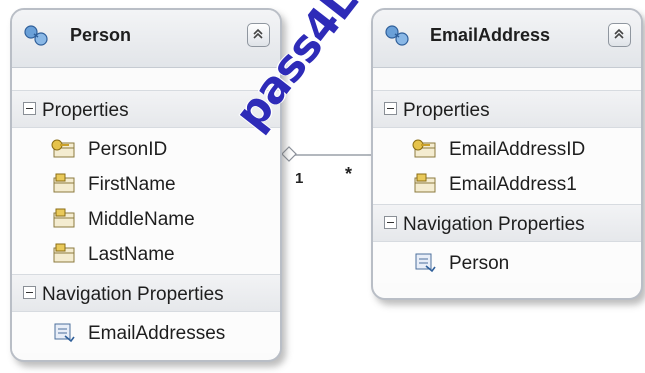 Image resolution: width=645 pixels, height=373 pixels. I want to click on property-item: MiddleName, so click(146, 218).